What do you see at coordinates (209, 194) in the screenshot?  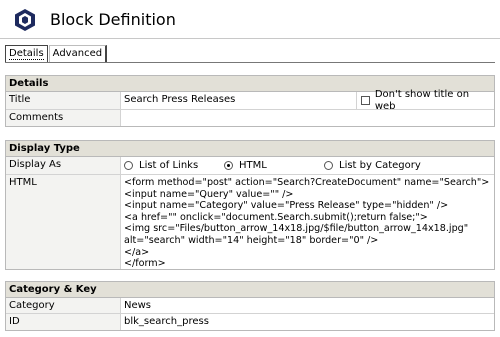 I see `html-line: <input name="Query" value="" />` at bounding box center [209, 194].